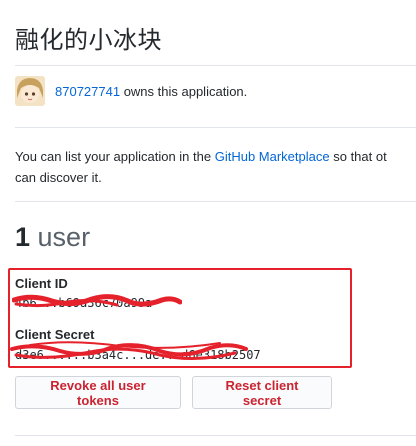  I want to click on owner-suffix: owns this application., so click(184, 91).